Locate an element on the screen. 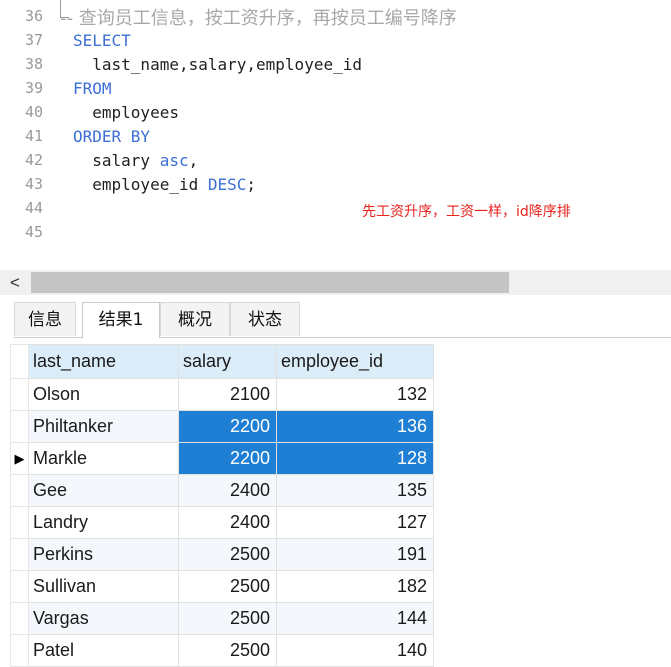 The width and height of the screenshot is (671, 667). line-number: 43 is located at coordinates (34, 184).